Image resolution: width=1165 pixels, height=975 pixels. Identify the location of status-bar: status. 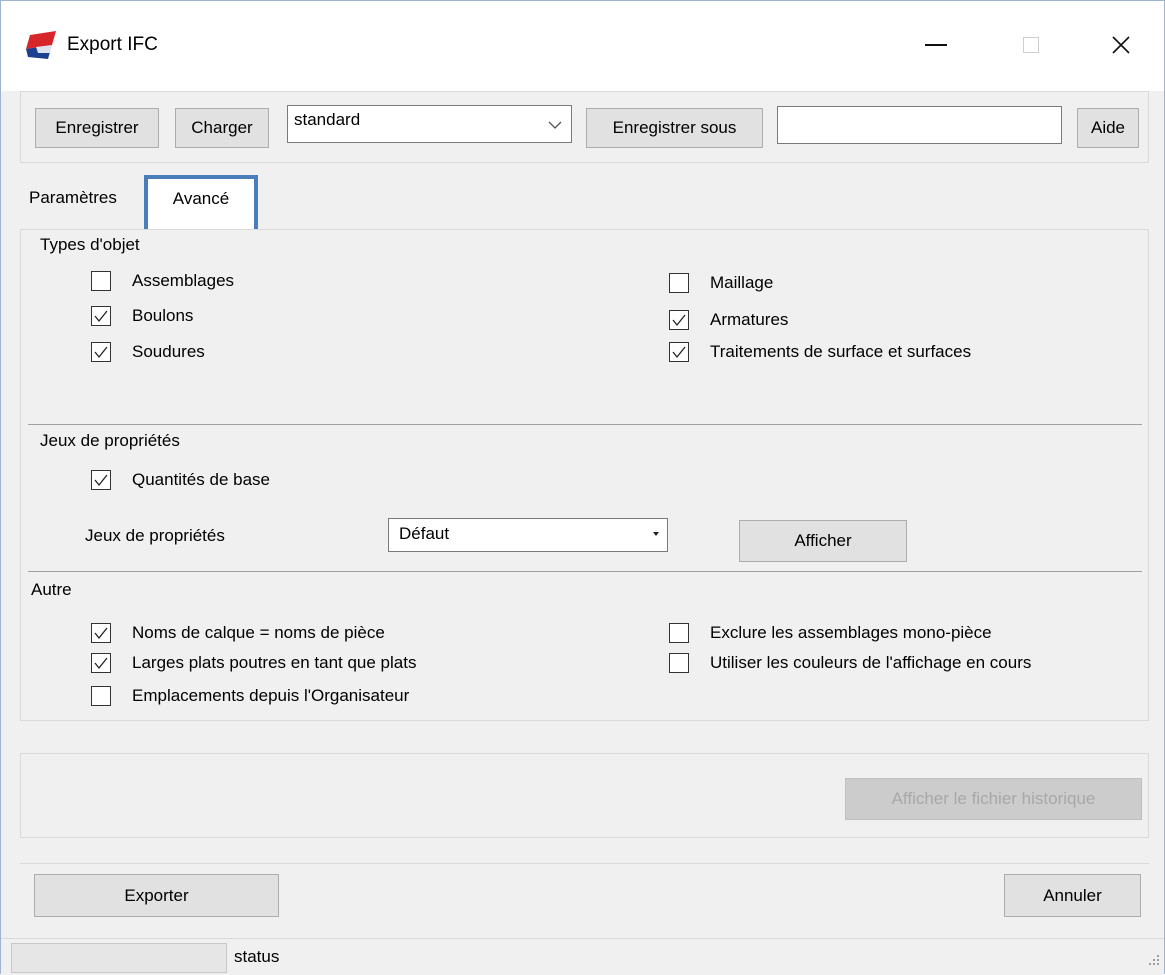
(582, 956).